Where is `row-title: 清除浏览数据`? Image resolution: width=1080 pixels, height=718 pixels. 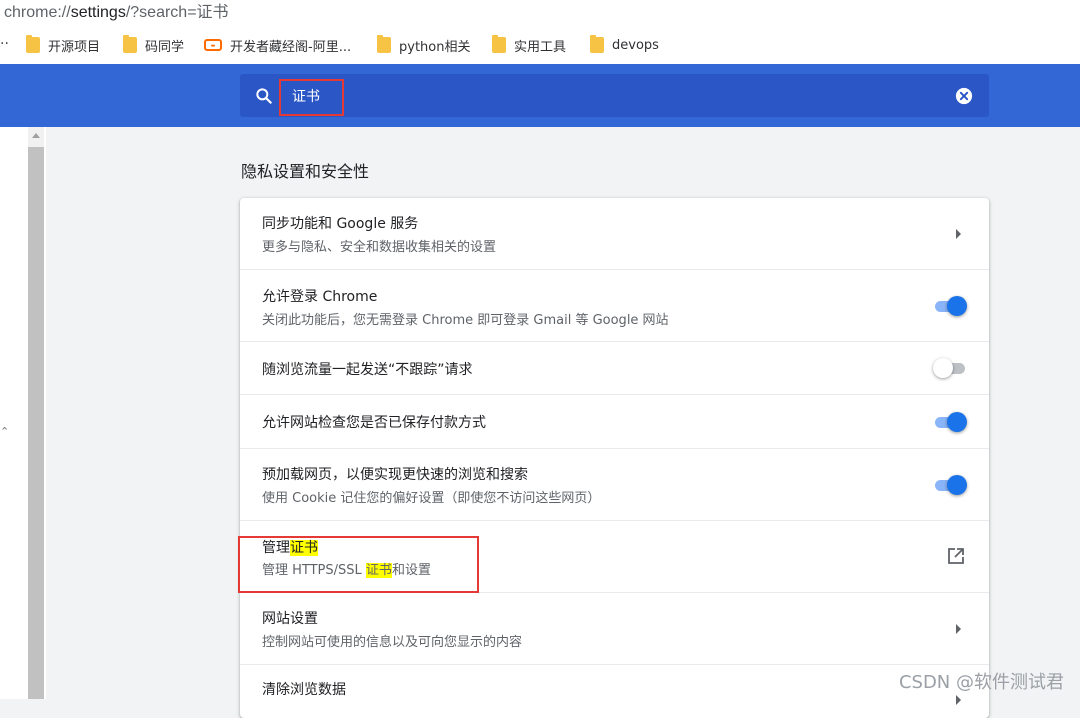 row-title: 清除浏览数据 is located at coordinates (304, 690).